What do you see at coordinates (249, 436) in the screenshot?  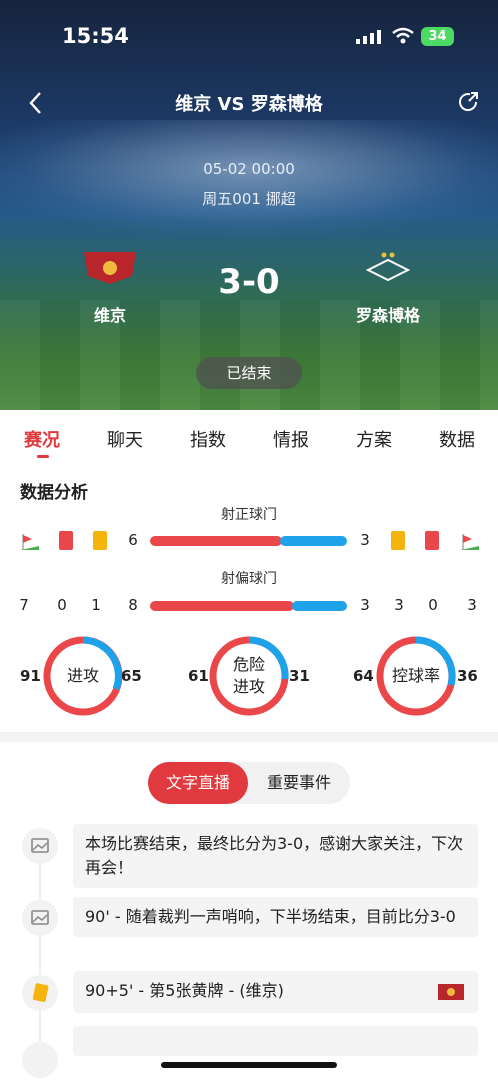 I see `tab-bar: 赛况 聊天 指数 情报 方案 数据` at bounding box center [249, 436].